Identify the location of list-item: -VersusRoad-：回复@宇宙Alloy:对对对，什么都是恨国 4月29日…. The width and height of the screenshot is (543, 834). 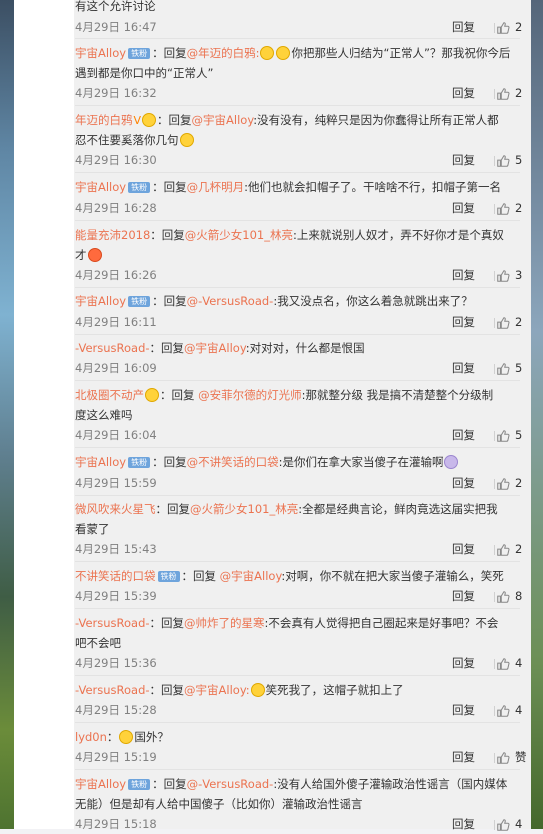
(299, 358).